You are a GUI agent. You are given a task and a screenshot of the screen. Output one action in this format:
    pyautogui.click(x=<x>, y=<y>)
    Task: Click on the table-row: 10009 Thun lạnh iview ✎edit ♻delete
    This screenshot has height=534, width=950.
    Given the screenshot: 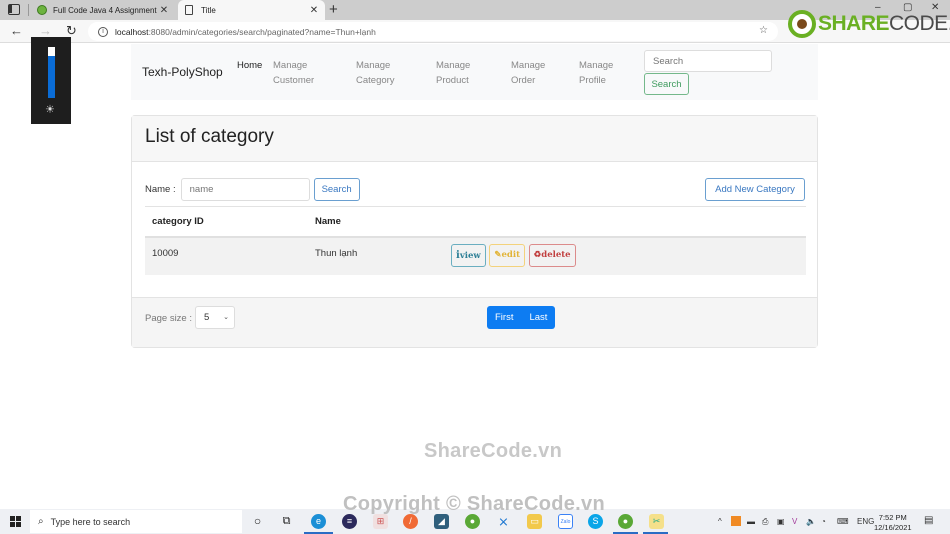 What is the action you would take?
    pyautogui.click(x=475, y=255)
    